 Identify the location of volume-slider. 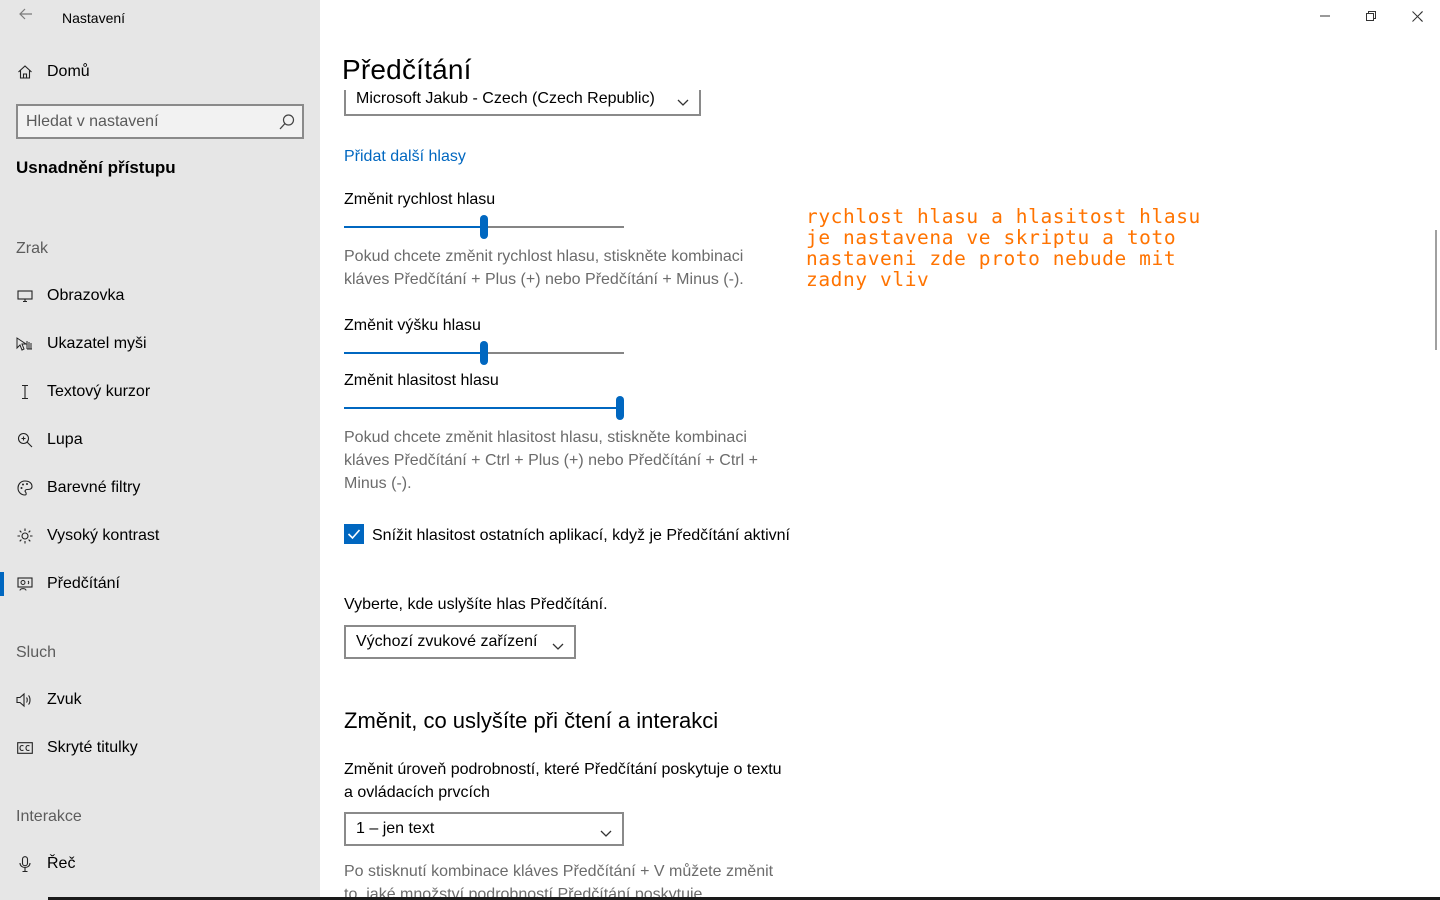
(484, 408).